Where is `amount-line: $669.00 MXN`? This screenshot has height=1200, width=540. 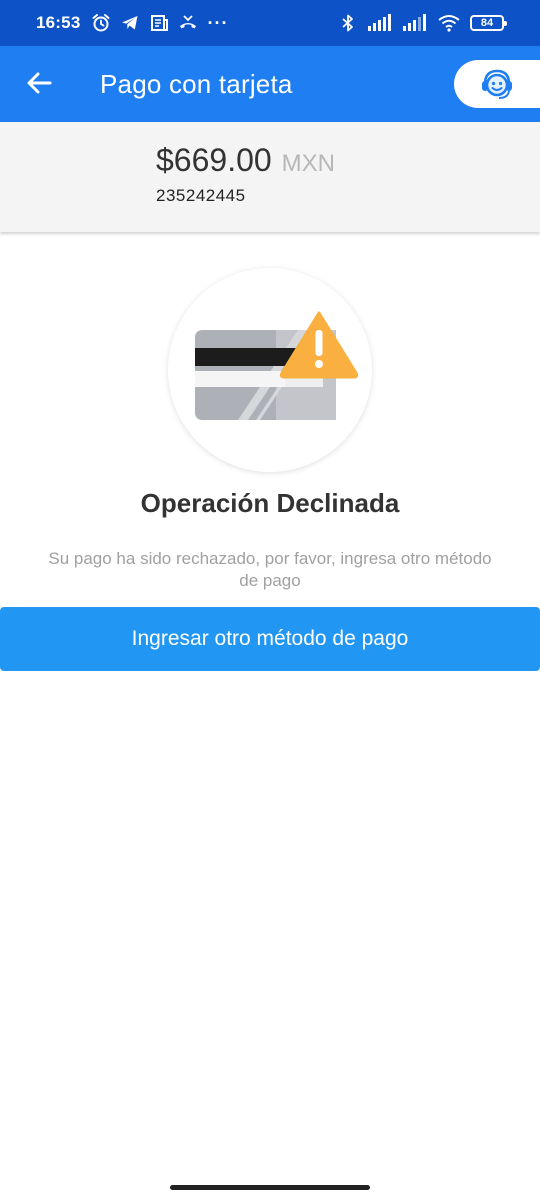
amount-line: $669.00 MXN is located at coordinates (245, 160).